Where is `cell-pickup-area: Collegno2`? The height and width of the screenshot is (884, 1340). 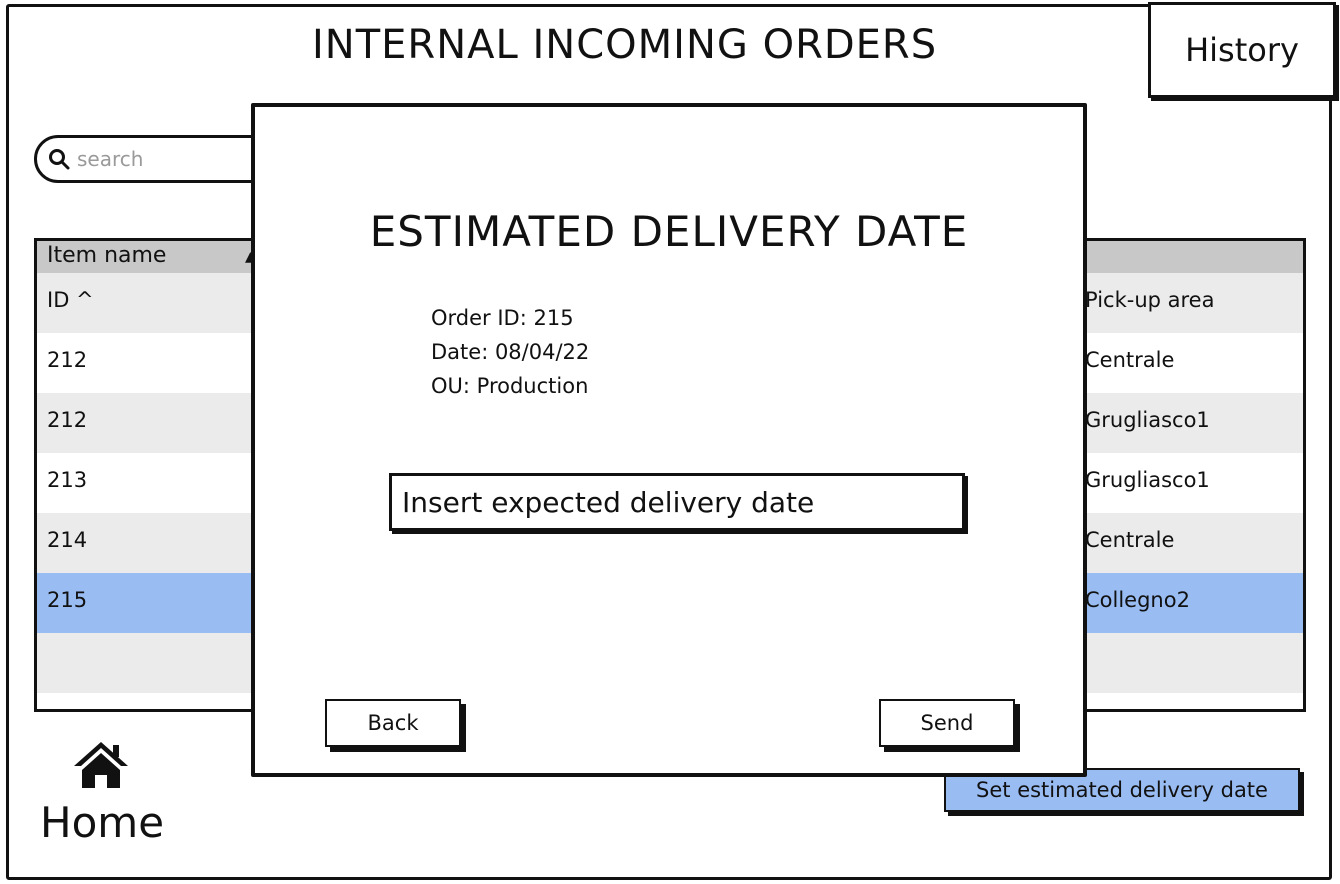
cell-pickup-area: Collegno2 is located at coordinates (1137, 600).